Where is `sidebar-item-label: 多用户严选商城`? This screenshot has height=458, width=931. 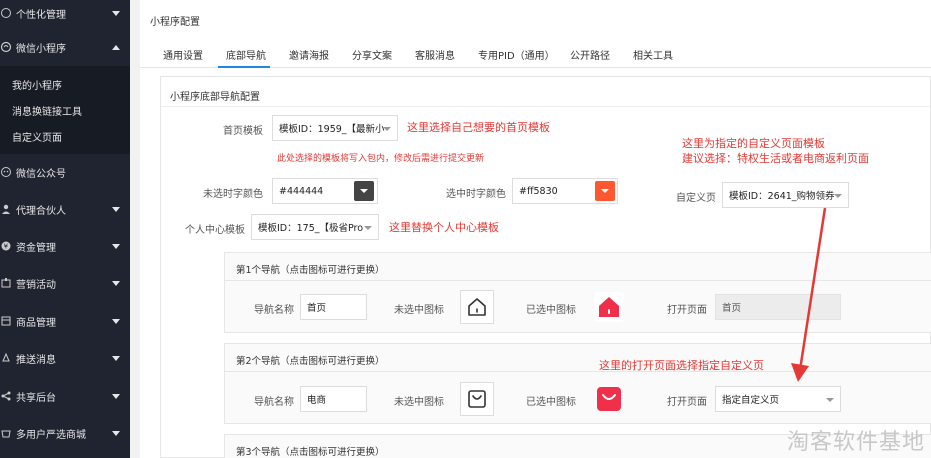
sidebar-item-label: 多用户严选商城 is located at coordinates (51, 435).